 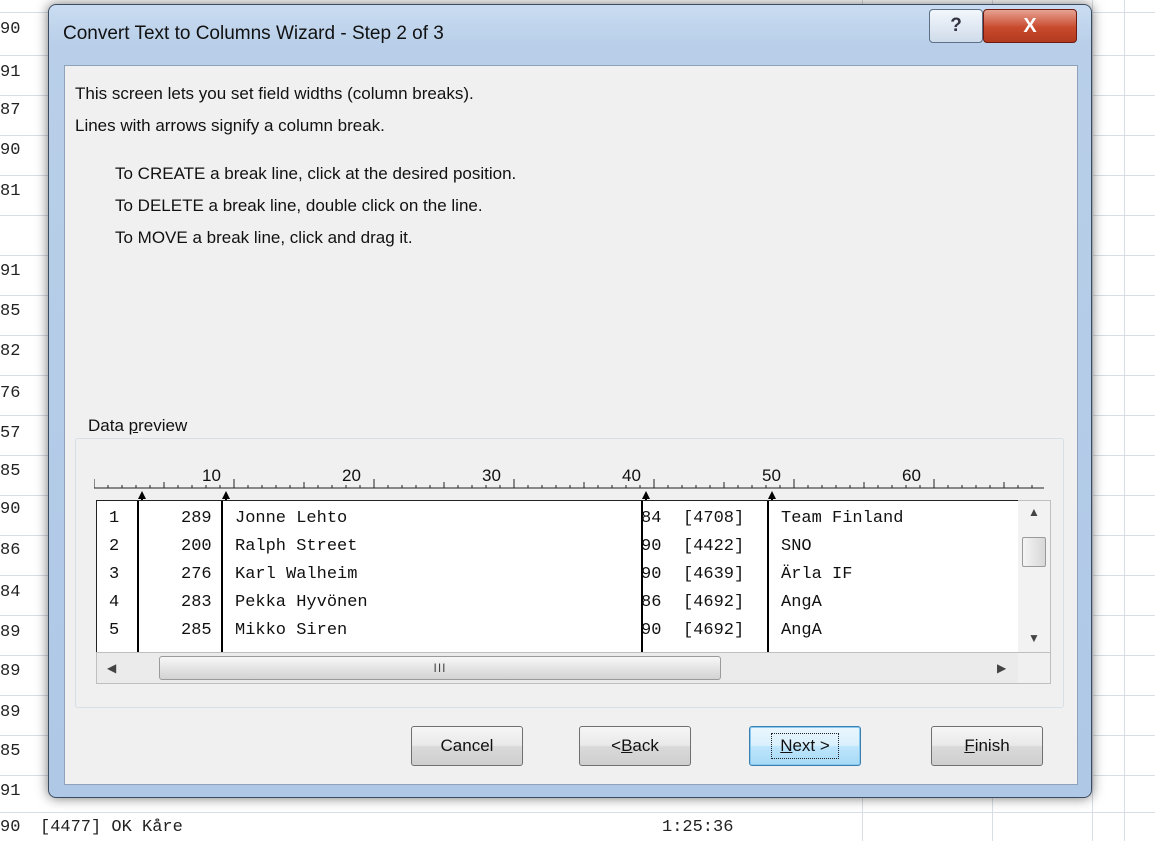 I want to click on grip-icon: III, so click(x=440, y=668).